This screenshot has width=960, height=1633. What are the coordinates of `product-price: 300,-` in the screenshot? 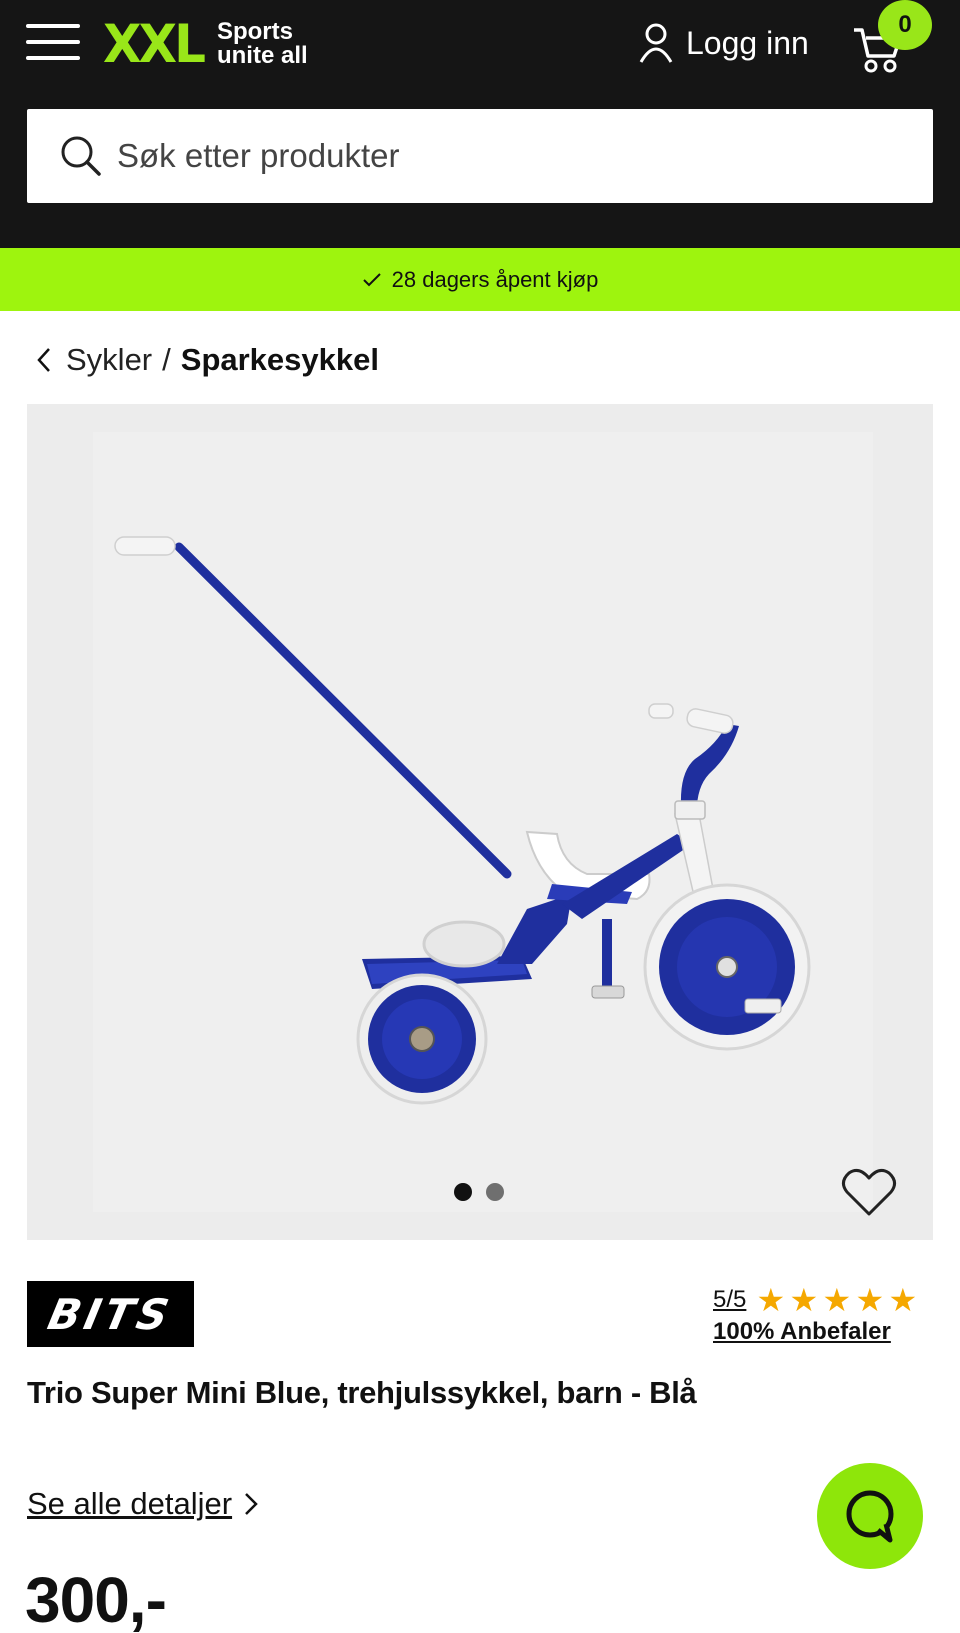 It's located at (96, 1598).